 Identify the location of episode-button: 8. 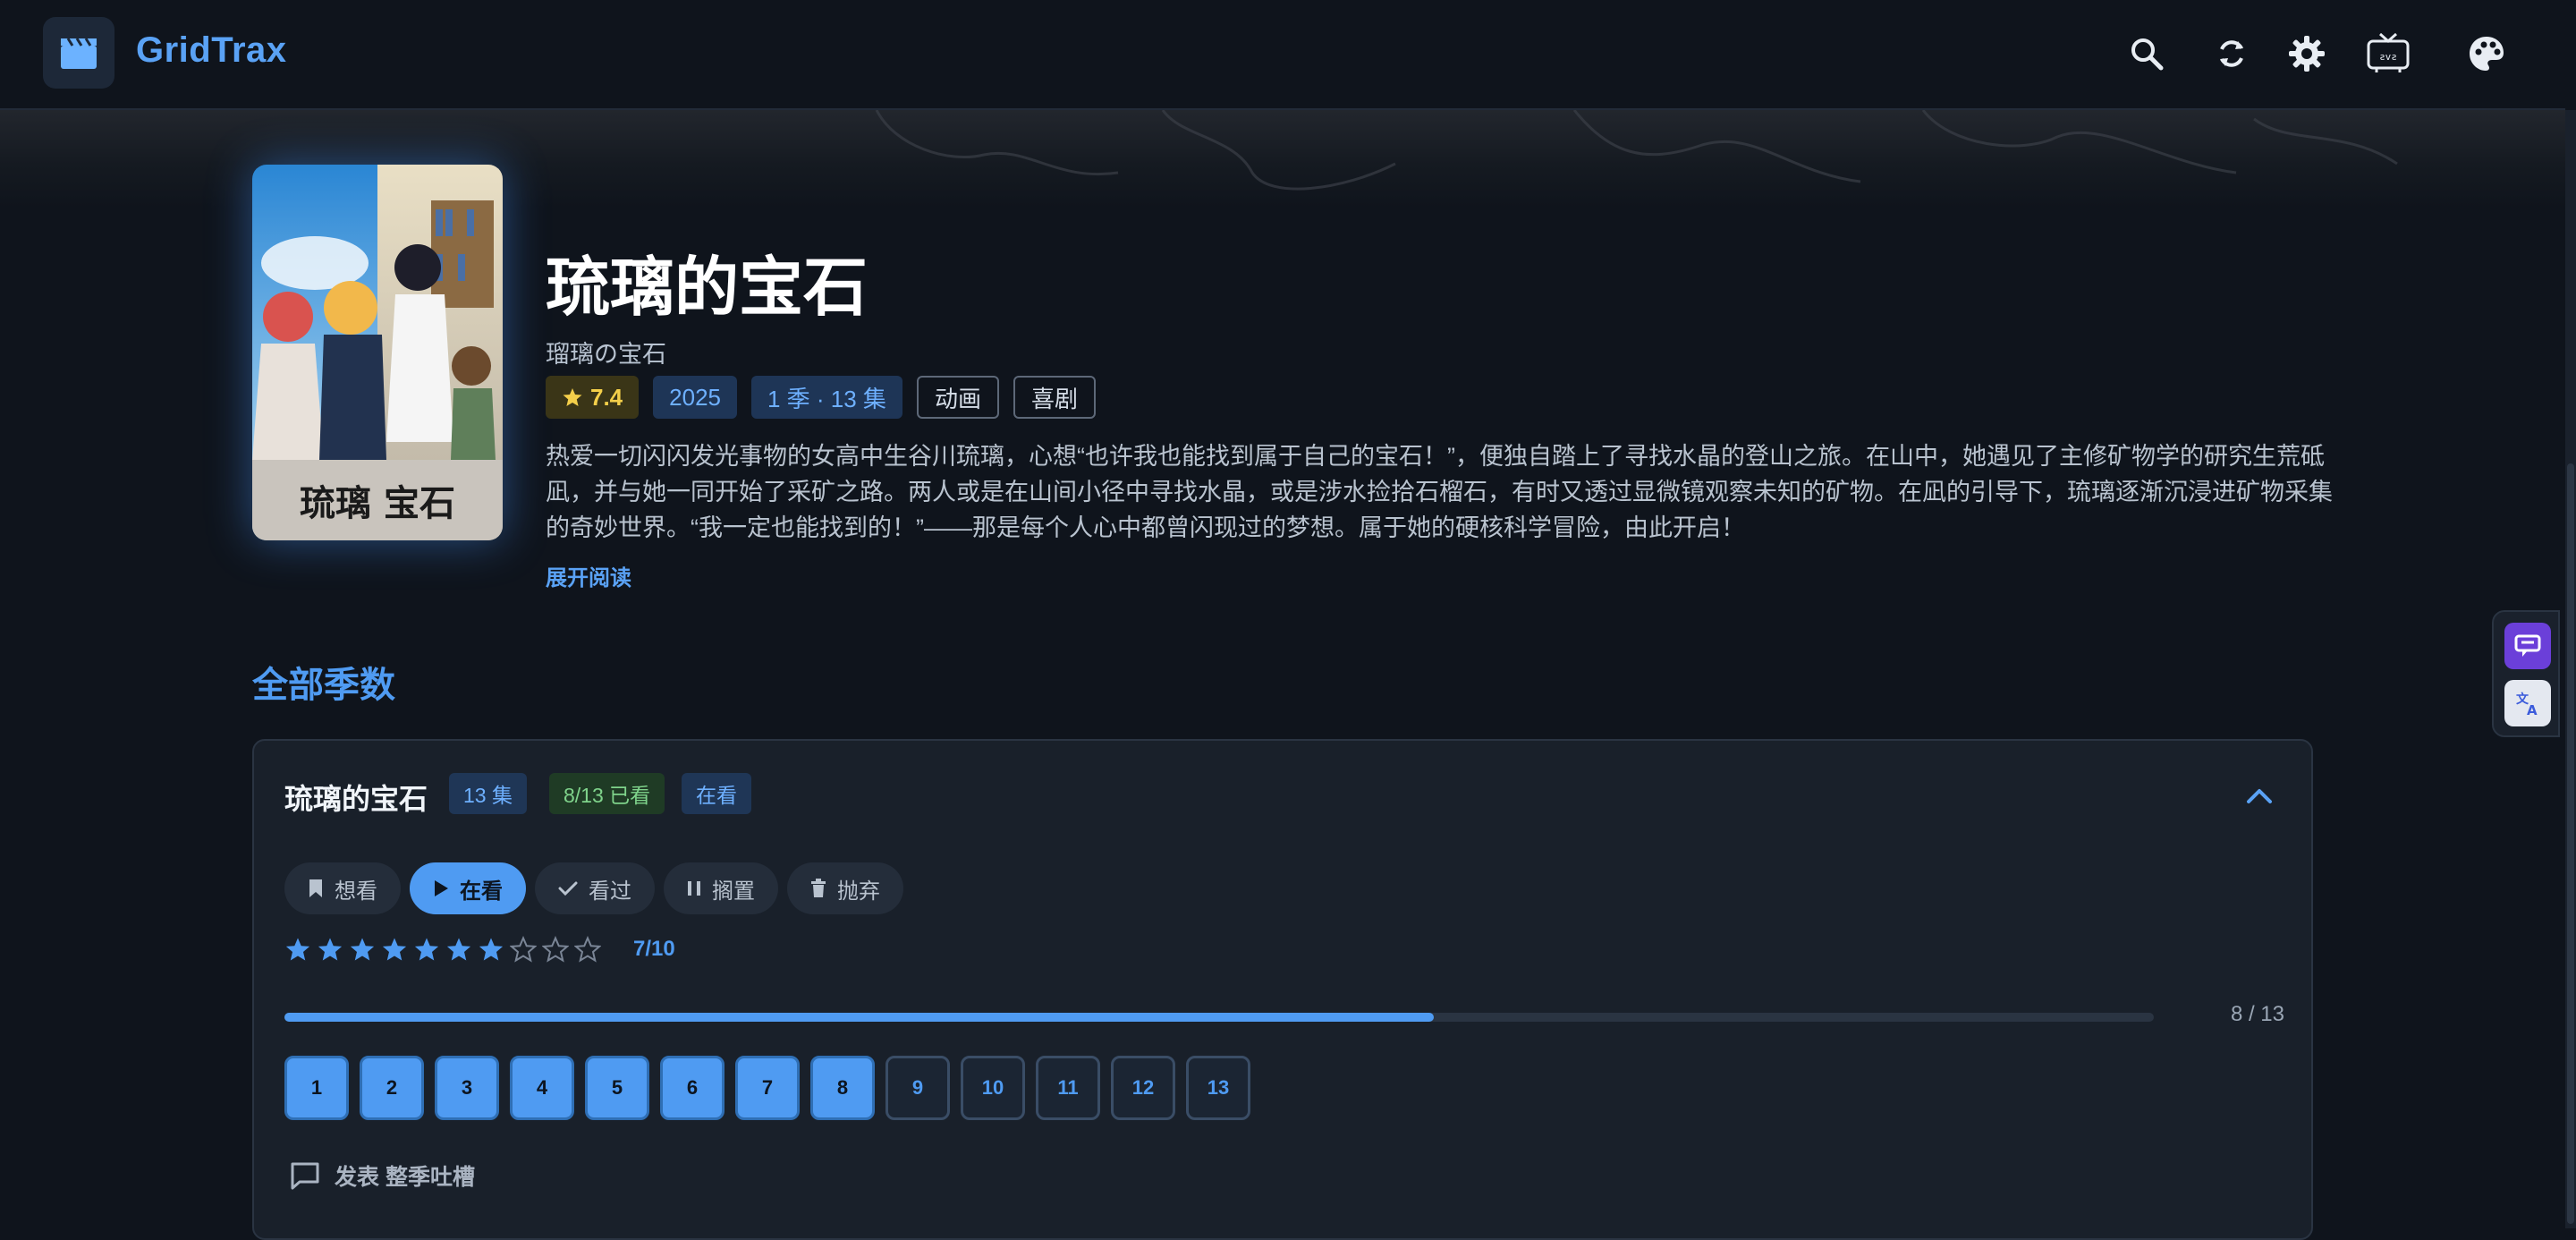
(842, 1088).